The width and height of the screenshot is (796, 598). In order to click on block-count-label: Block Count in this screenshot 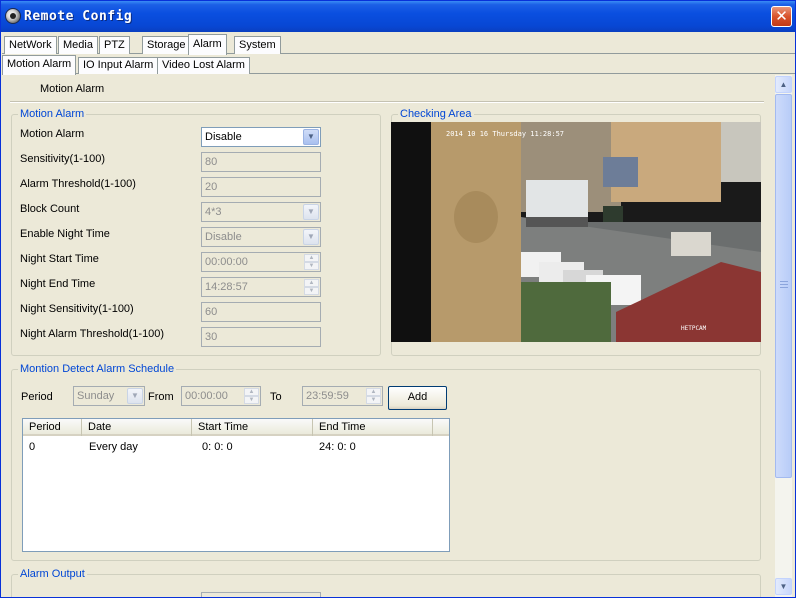, I will do `click(50, 209)`.